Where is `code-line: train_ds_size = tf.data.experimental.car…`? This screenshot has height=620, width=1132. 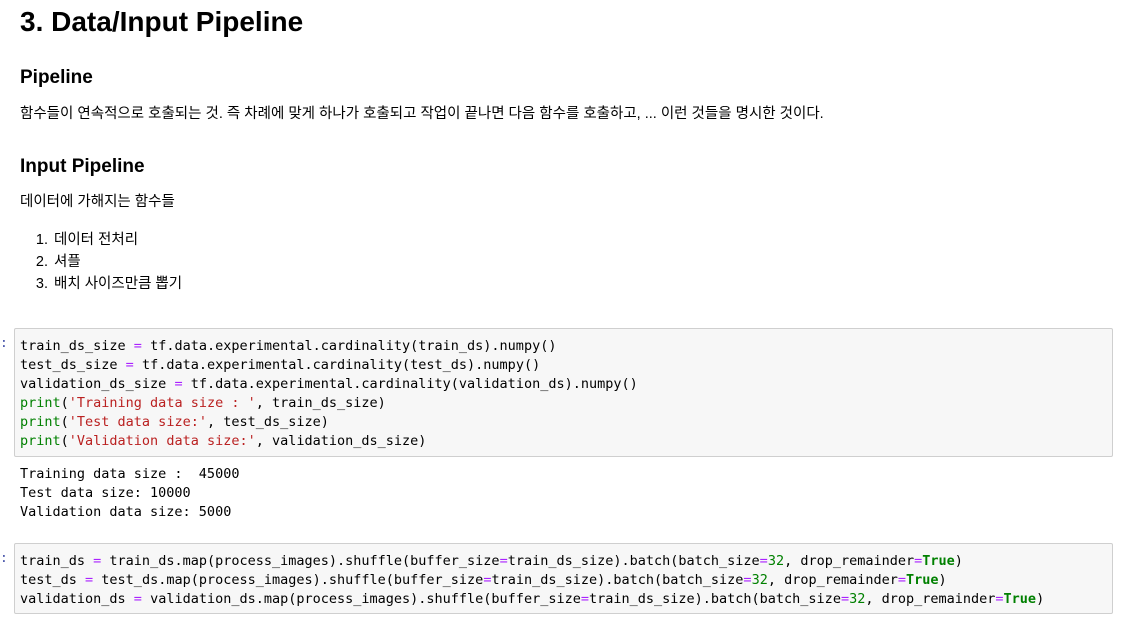 code-line: train_ds_size = tf.data.experimental.car… is located at coordinates (288, 346).